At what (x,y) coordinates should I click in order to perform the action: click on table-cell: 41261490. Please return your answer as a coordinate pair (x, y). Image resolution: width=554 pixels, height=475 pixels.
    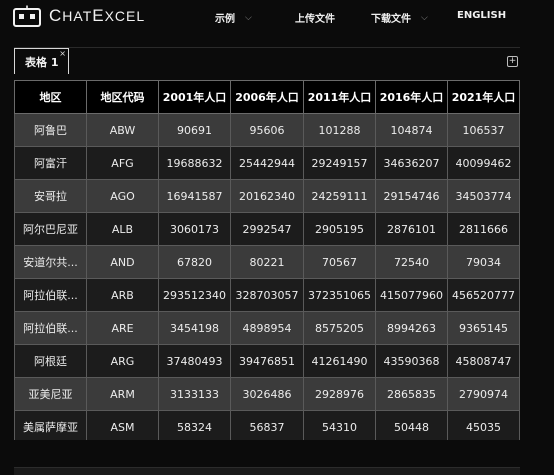
    Looking at the image, I should click on (339, 361).